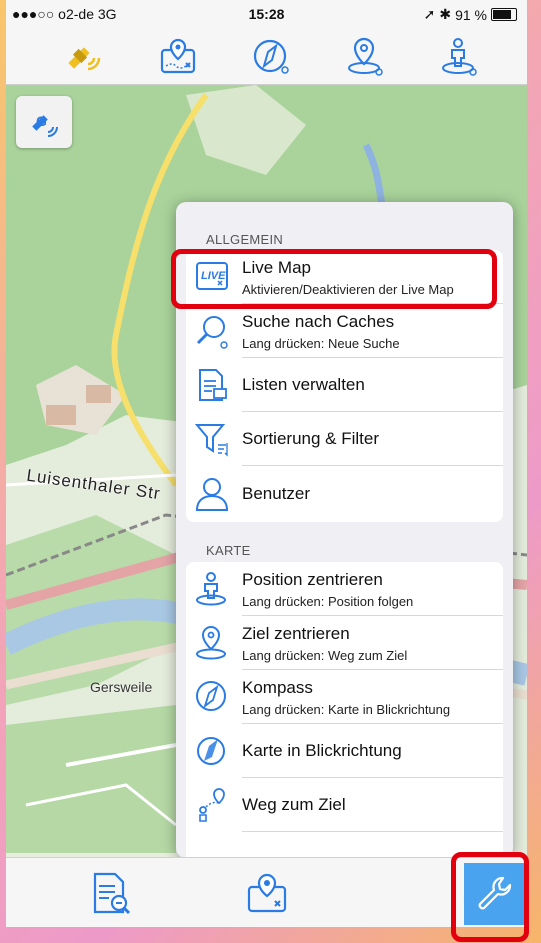 The image size is (541, 943). I want to click on menu-item-subtitle: Lang drücken: Neue Suche, so click(321, 343).